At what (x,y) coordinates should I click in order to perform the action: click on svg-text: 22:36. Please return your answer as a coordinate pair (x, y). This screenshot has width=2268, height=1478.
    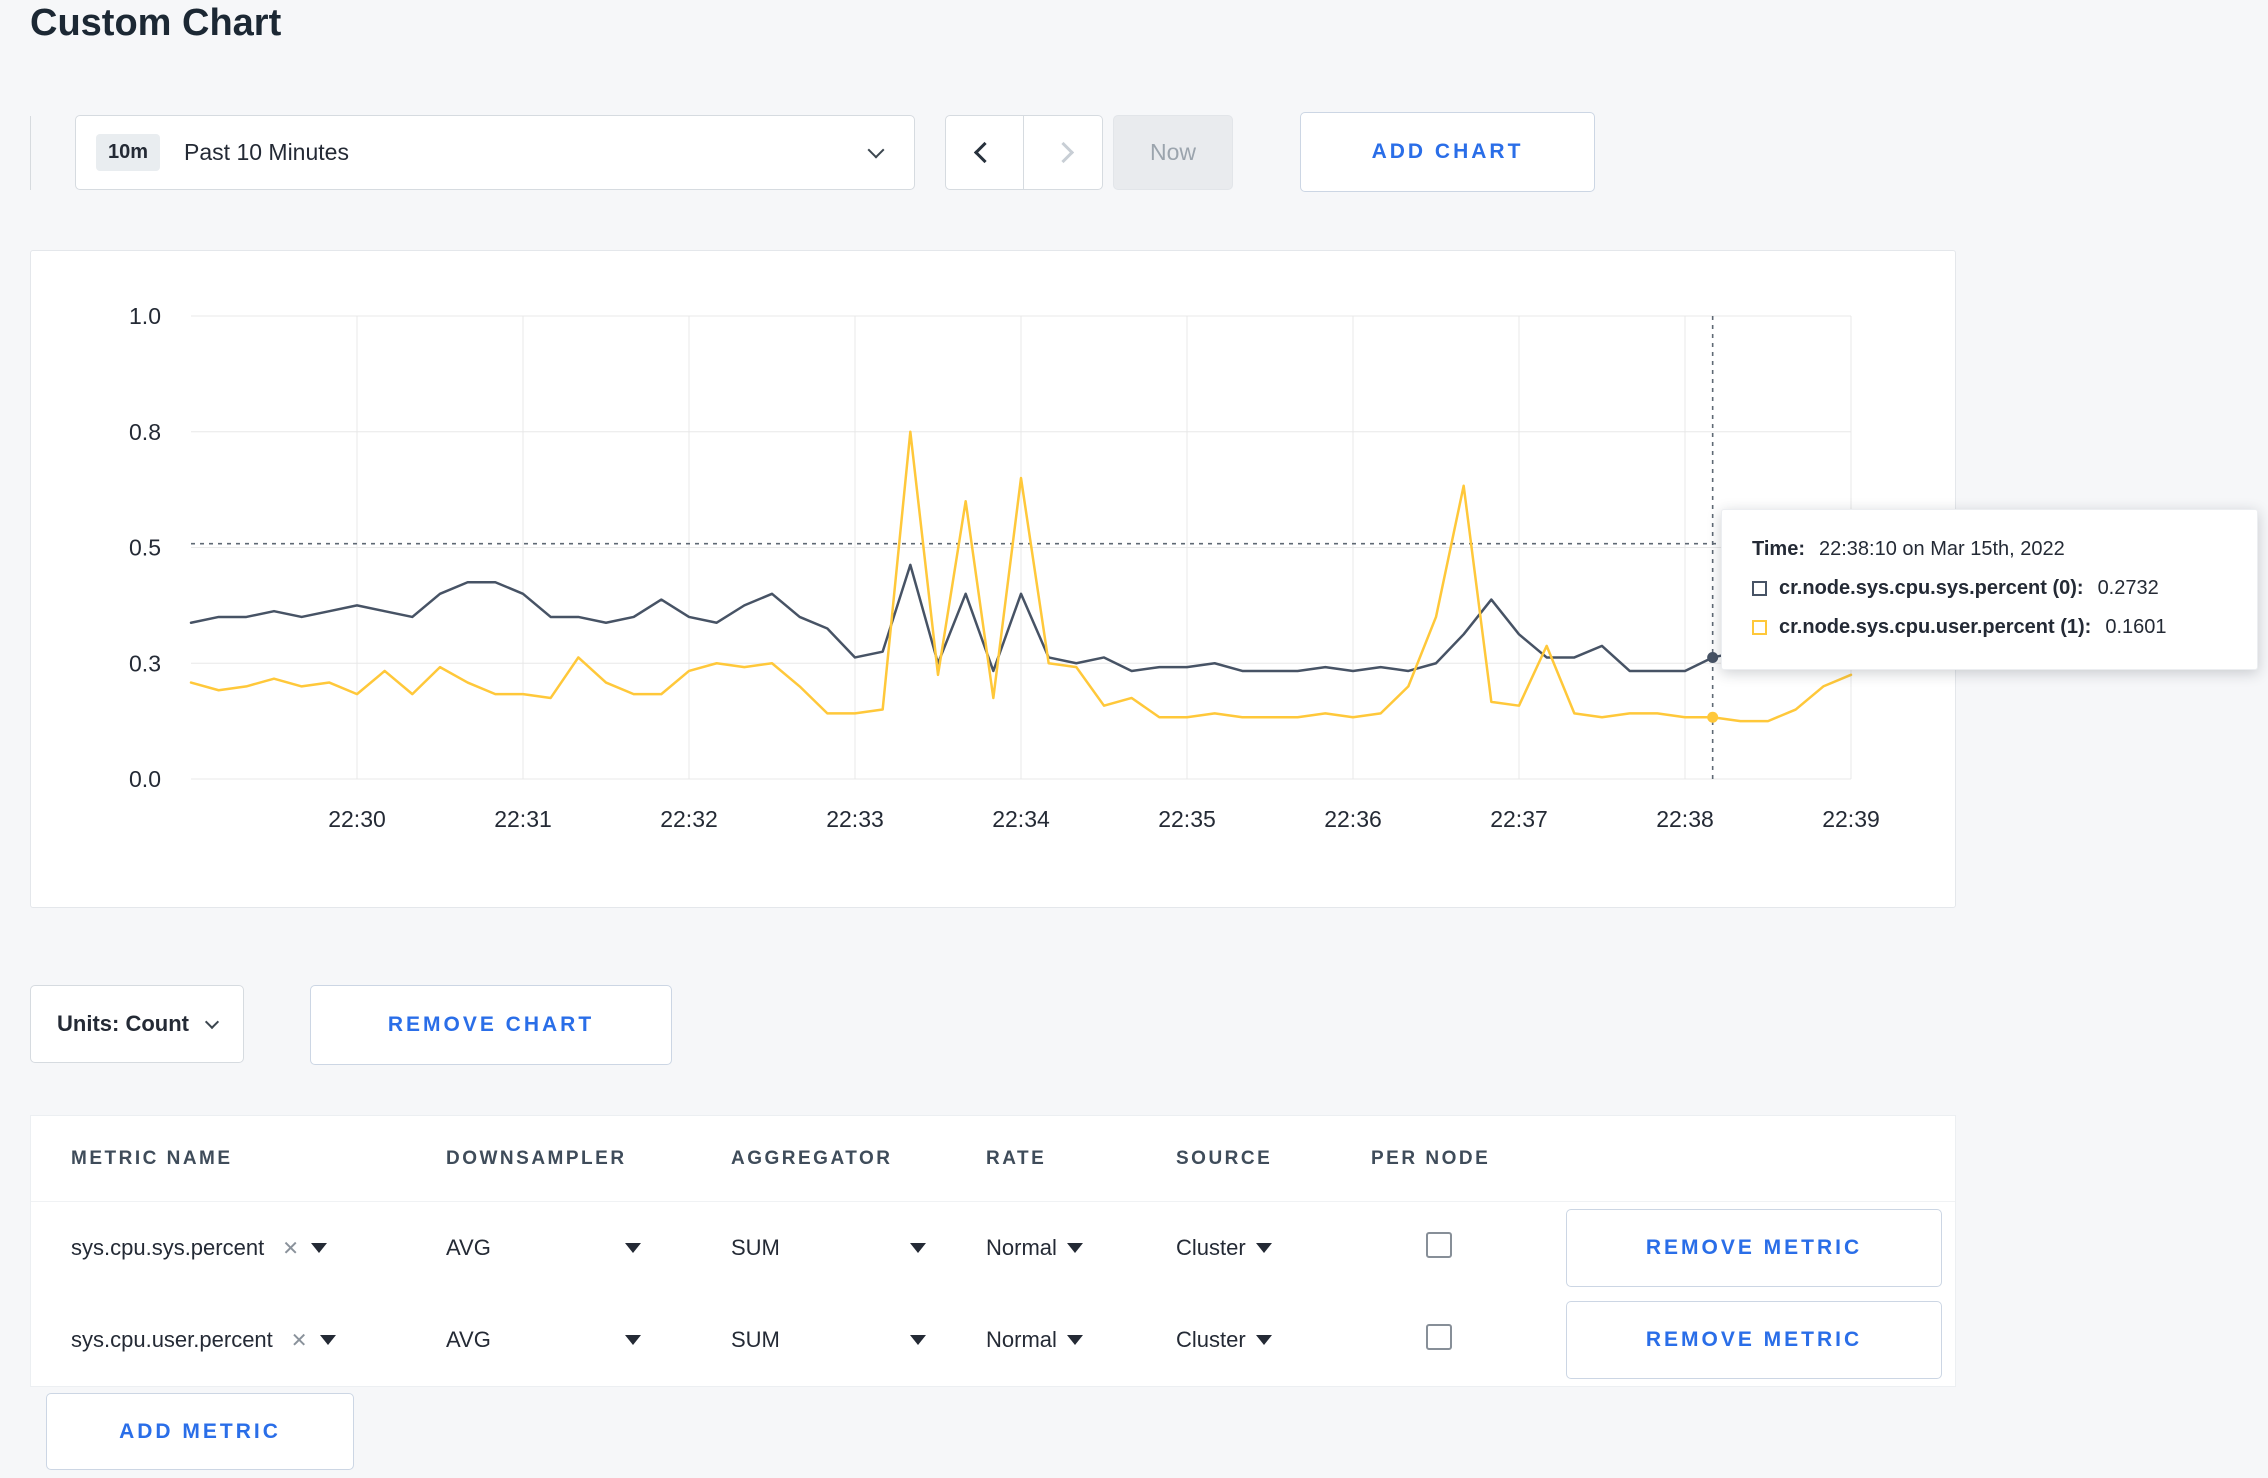
    Looking at the image, I should click on (1353, 819).